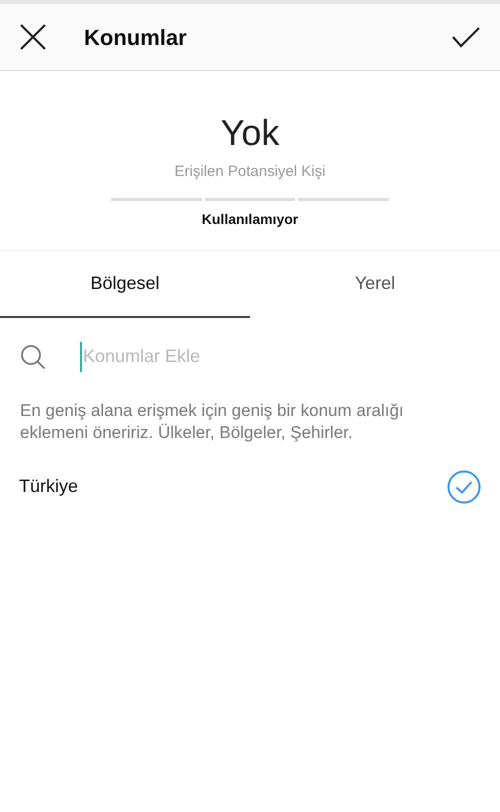 The image size is (500, 812). What do you see at coordinates (125, 284) in the screenshot?
I see `tab: Bölgesel` at bounding box center [125, 284].